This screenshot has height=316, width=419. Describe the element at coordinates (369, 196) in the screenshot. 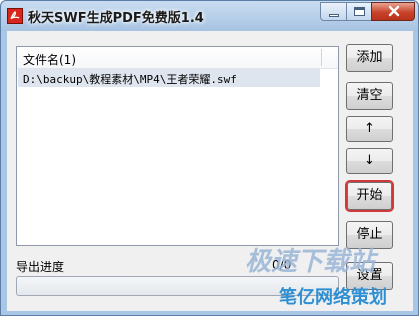

I see `start-button: 开始` at that location.